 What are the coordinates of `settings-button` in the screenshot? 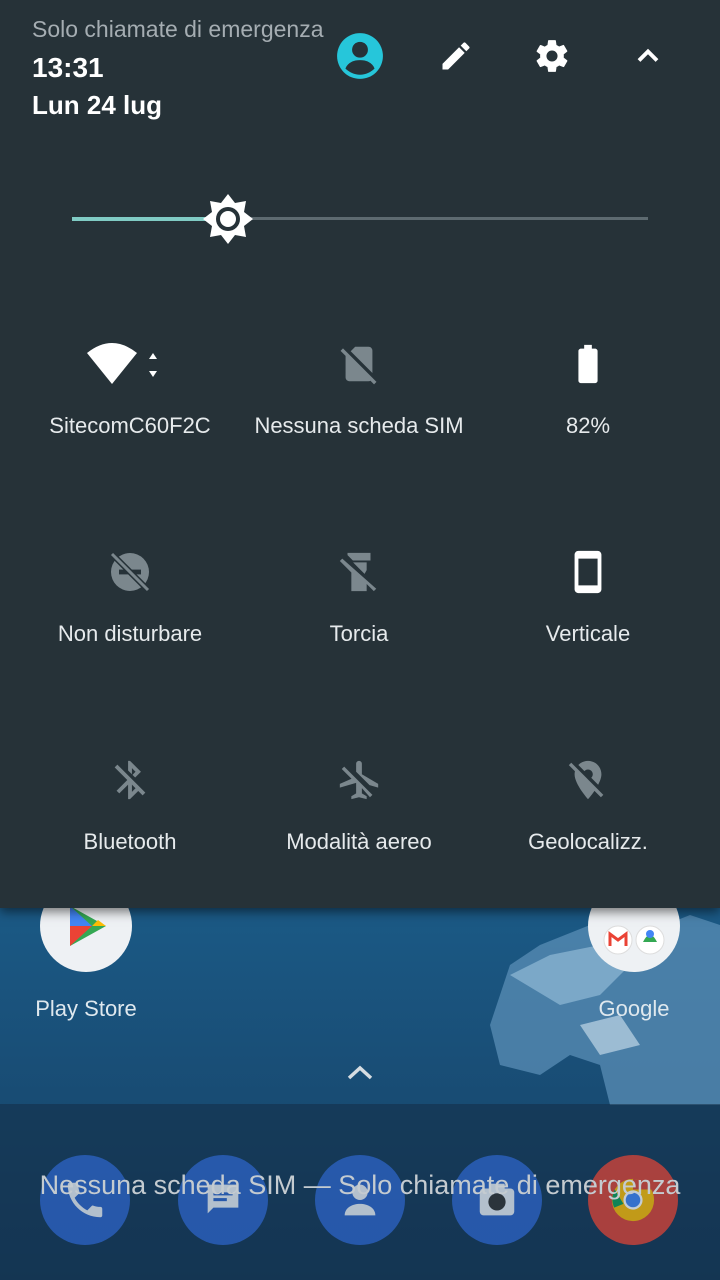 It's located at (552, 56).